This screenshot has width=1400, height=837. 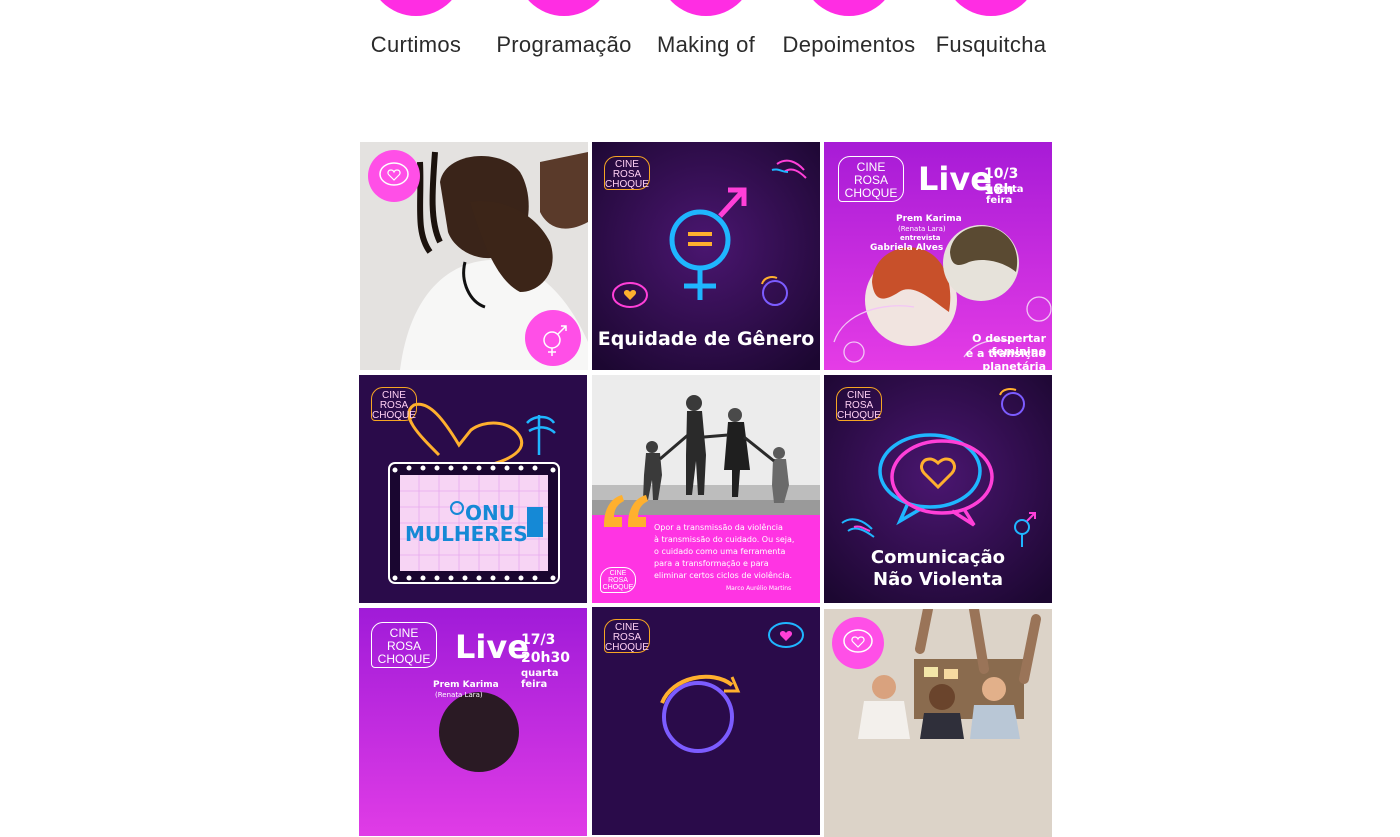 I want to click on group-photo-image, so click(x=938, y=723).